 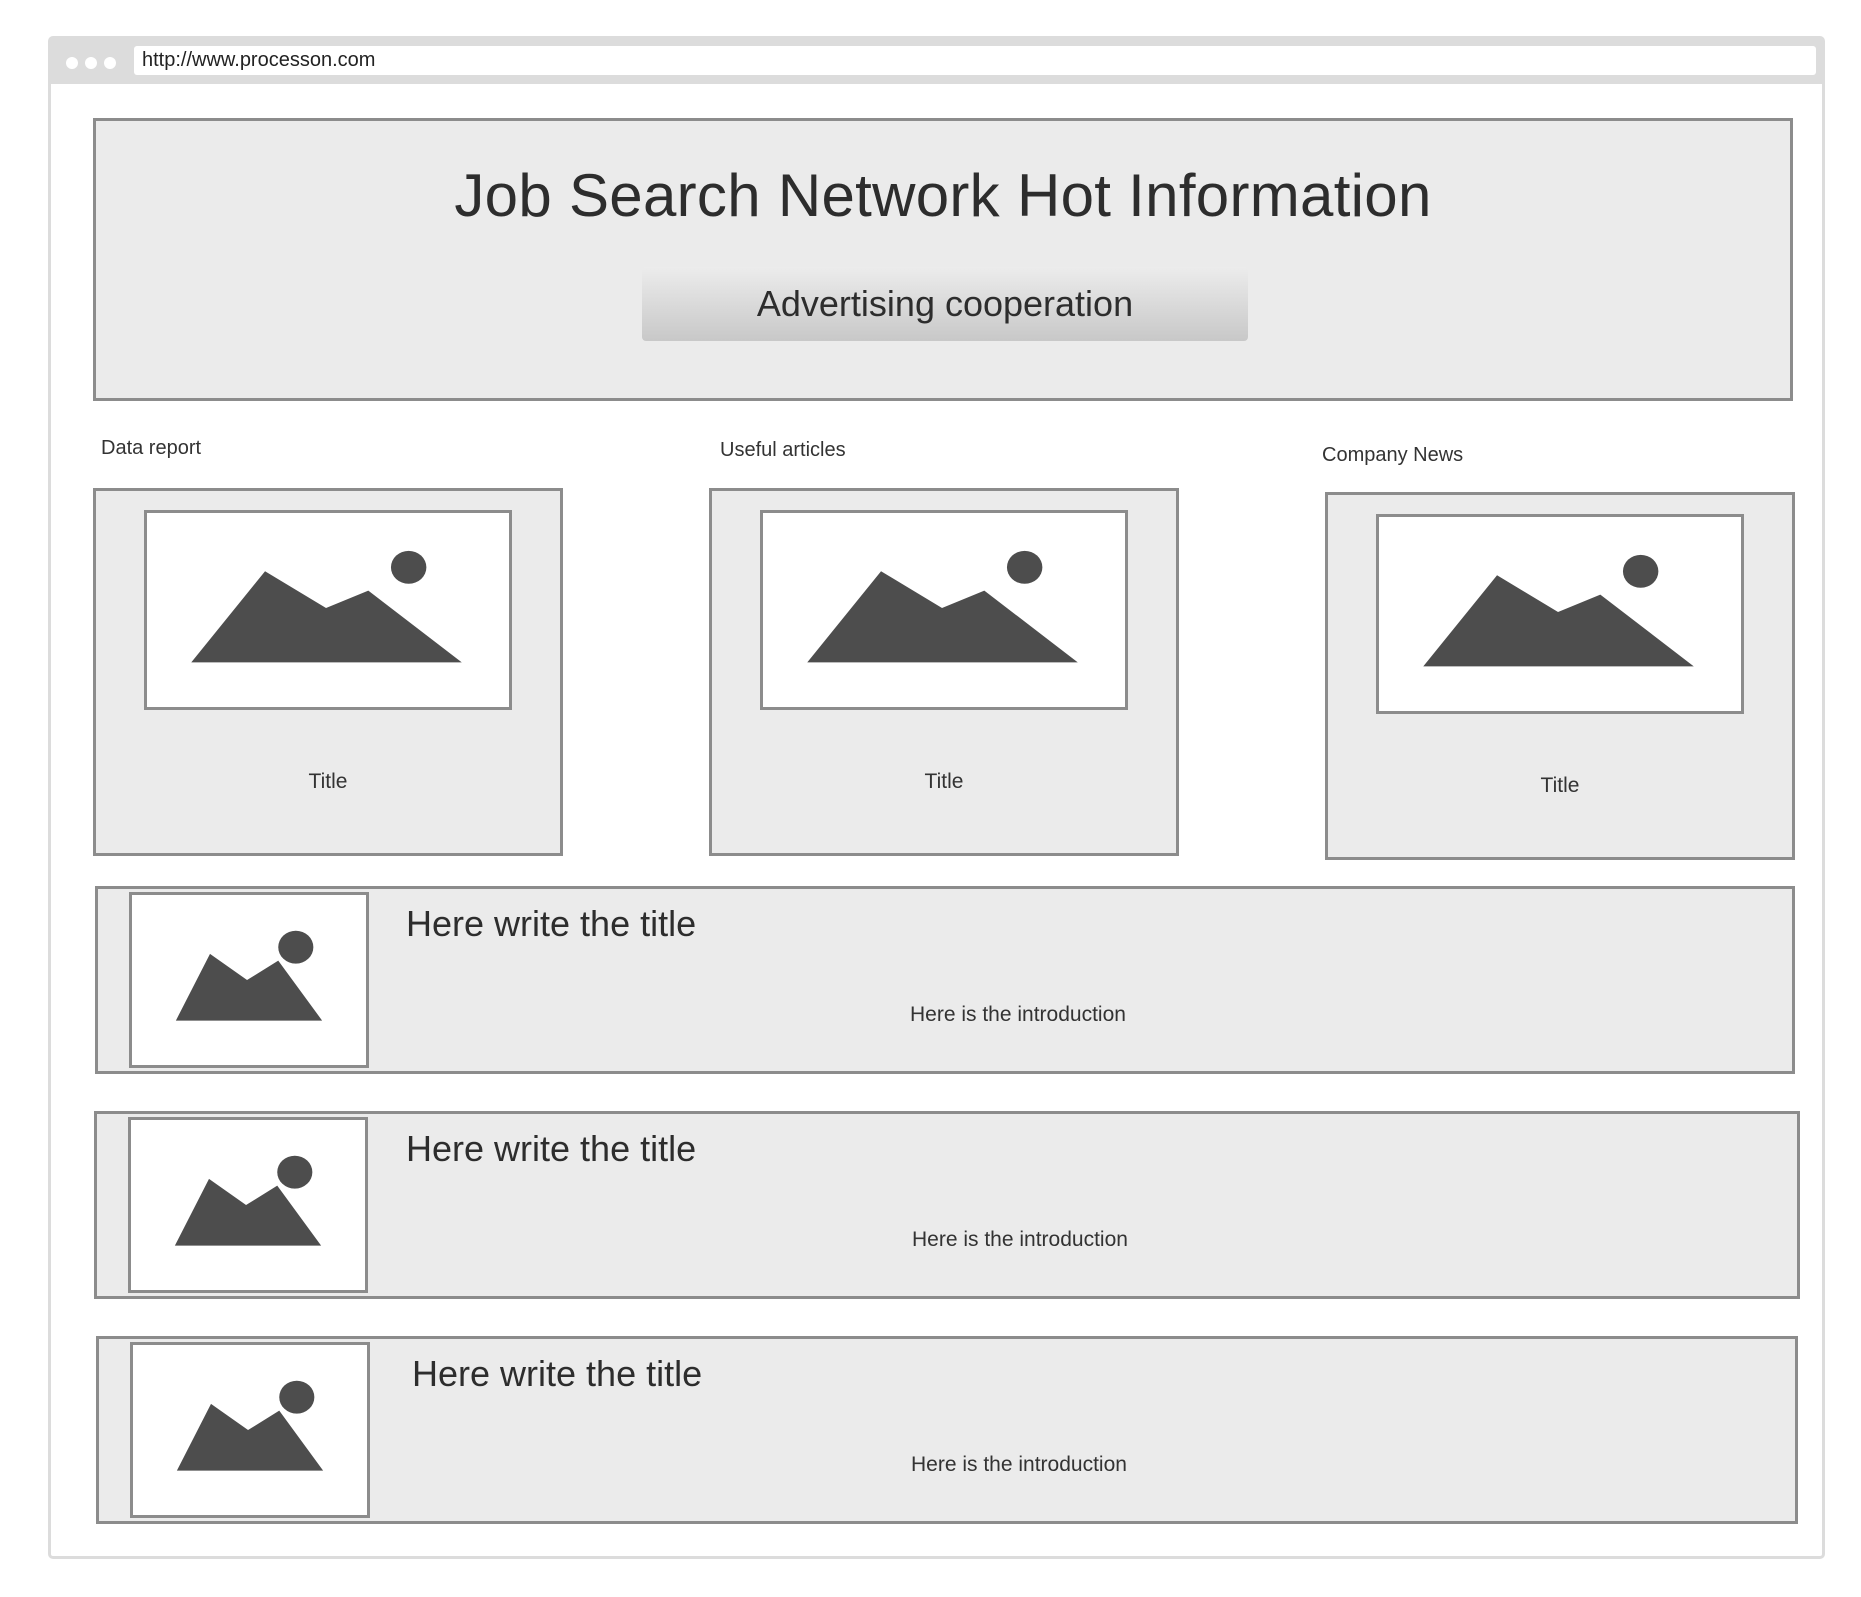 I want to click on card-data-report: Title, so click(x=328, y=672).